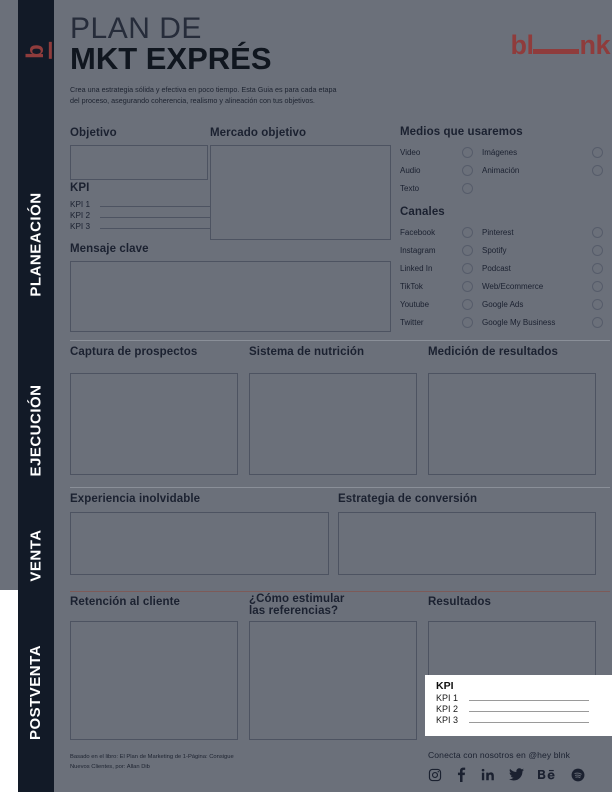 Image resolution: width=612 pixels, height=792 pixels. Describe the element at coordinates (488, 775) in the screenshot. I see `linkedin-icon` at that location.